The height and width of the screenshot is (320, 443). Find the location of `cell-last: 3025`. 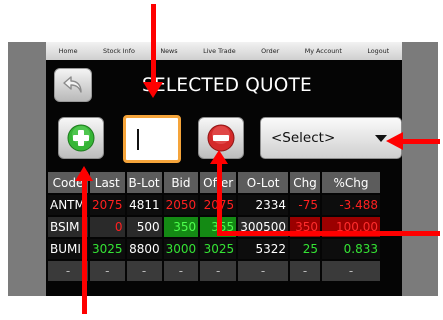

cell-last: 3025 is located at coordinates (107, 249).